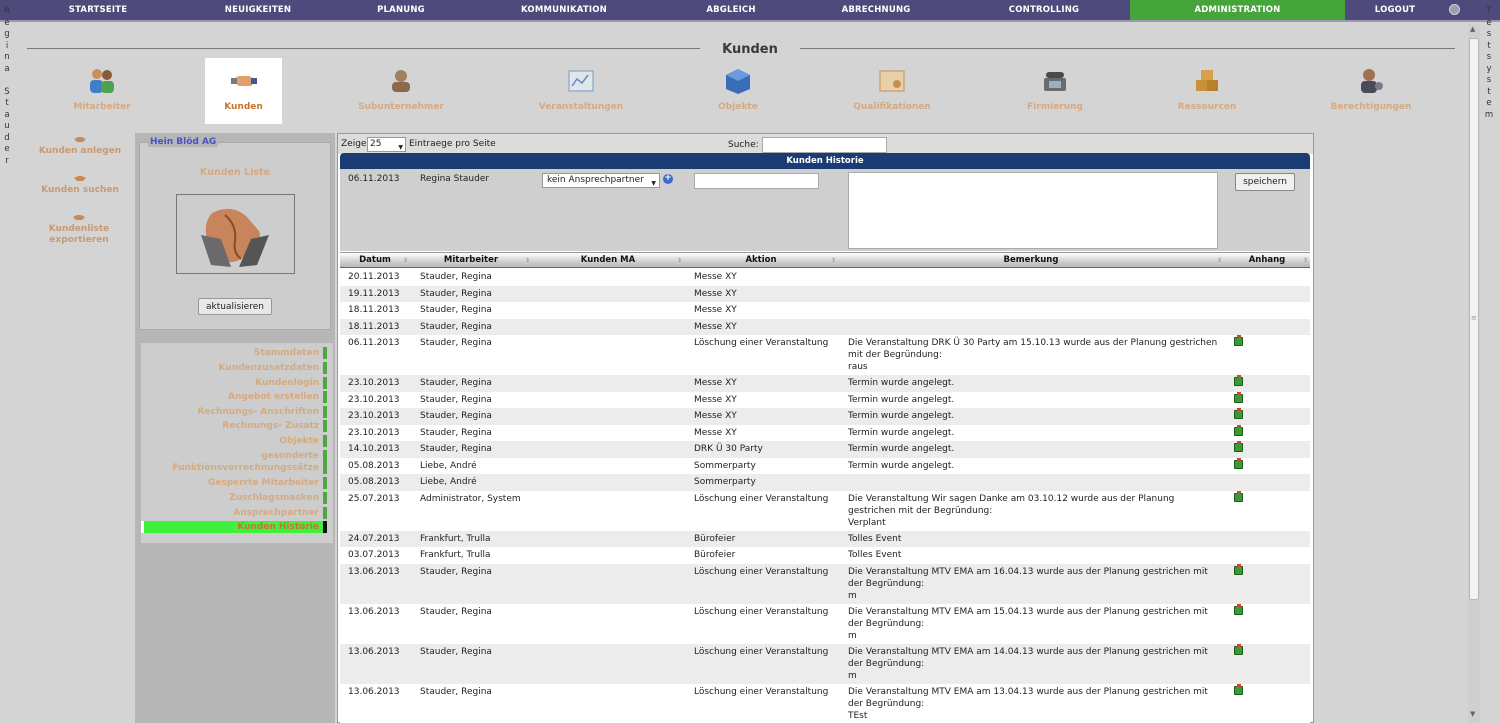 This screenshot has width=1500, height=723. I want to click on vertical-letter: s, so click(1489, 80).